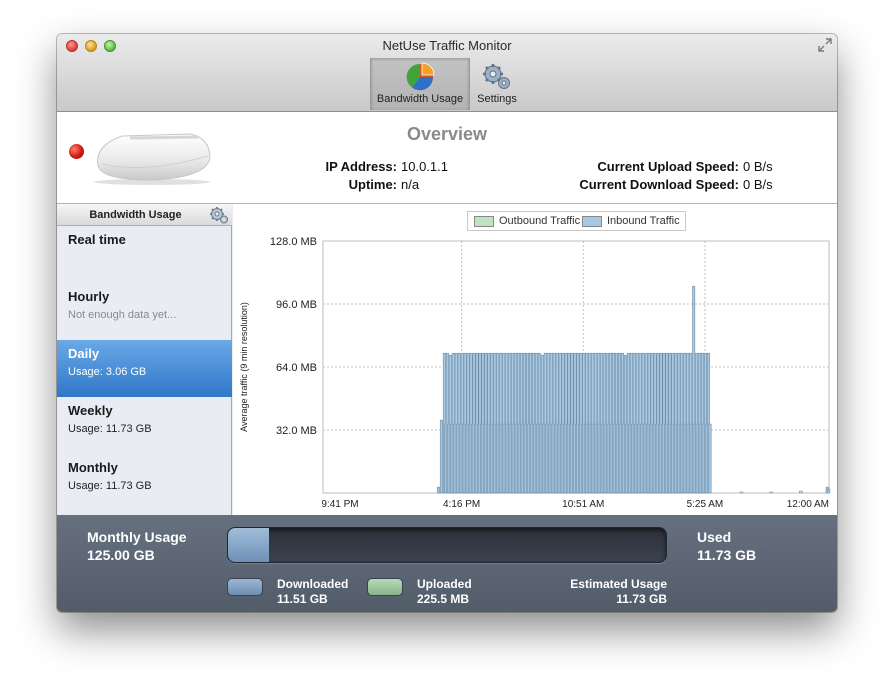  I want to click on download-speed-row: Current Download Speed: 0 B/s, so click(665, 184).